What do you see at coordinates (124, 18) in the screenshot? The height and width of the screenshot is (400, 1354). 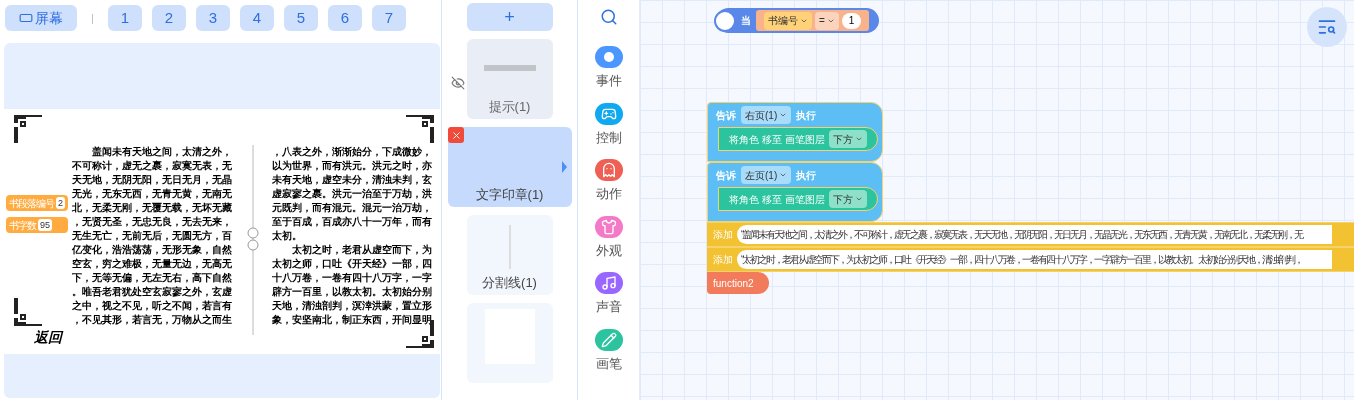 I see `page-number-button: 1` at bounding box center [124, 18].